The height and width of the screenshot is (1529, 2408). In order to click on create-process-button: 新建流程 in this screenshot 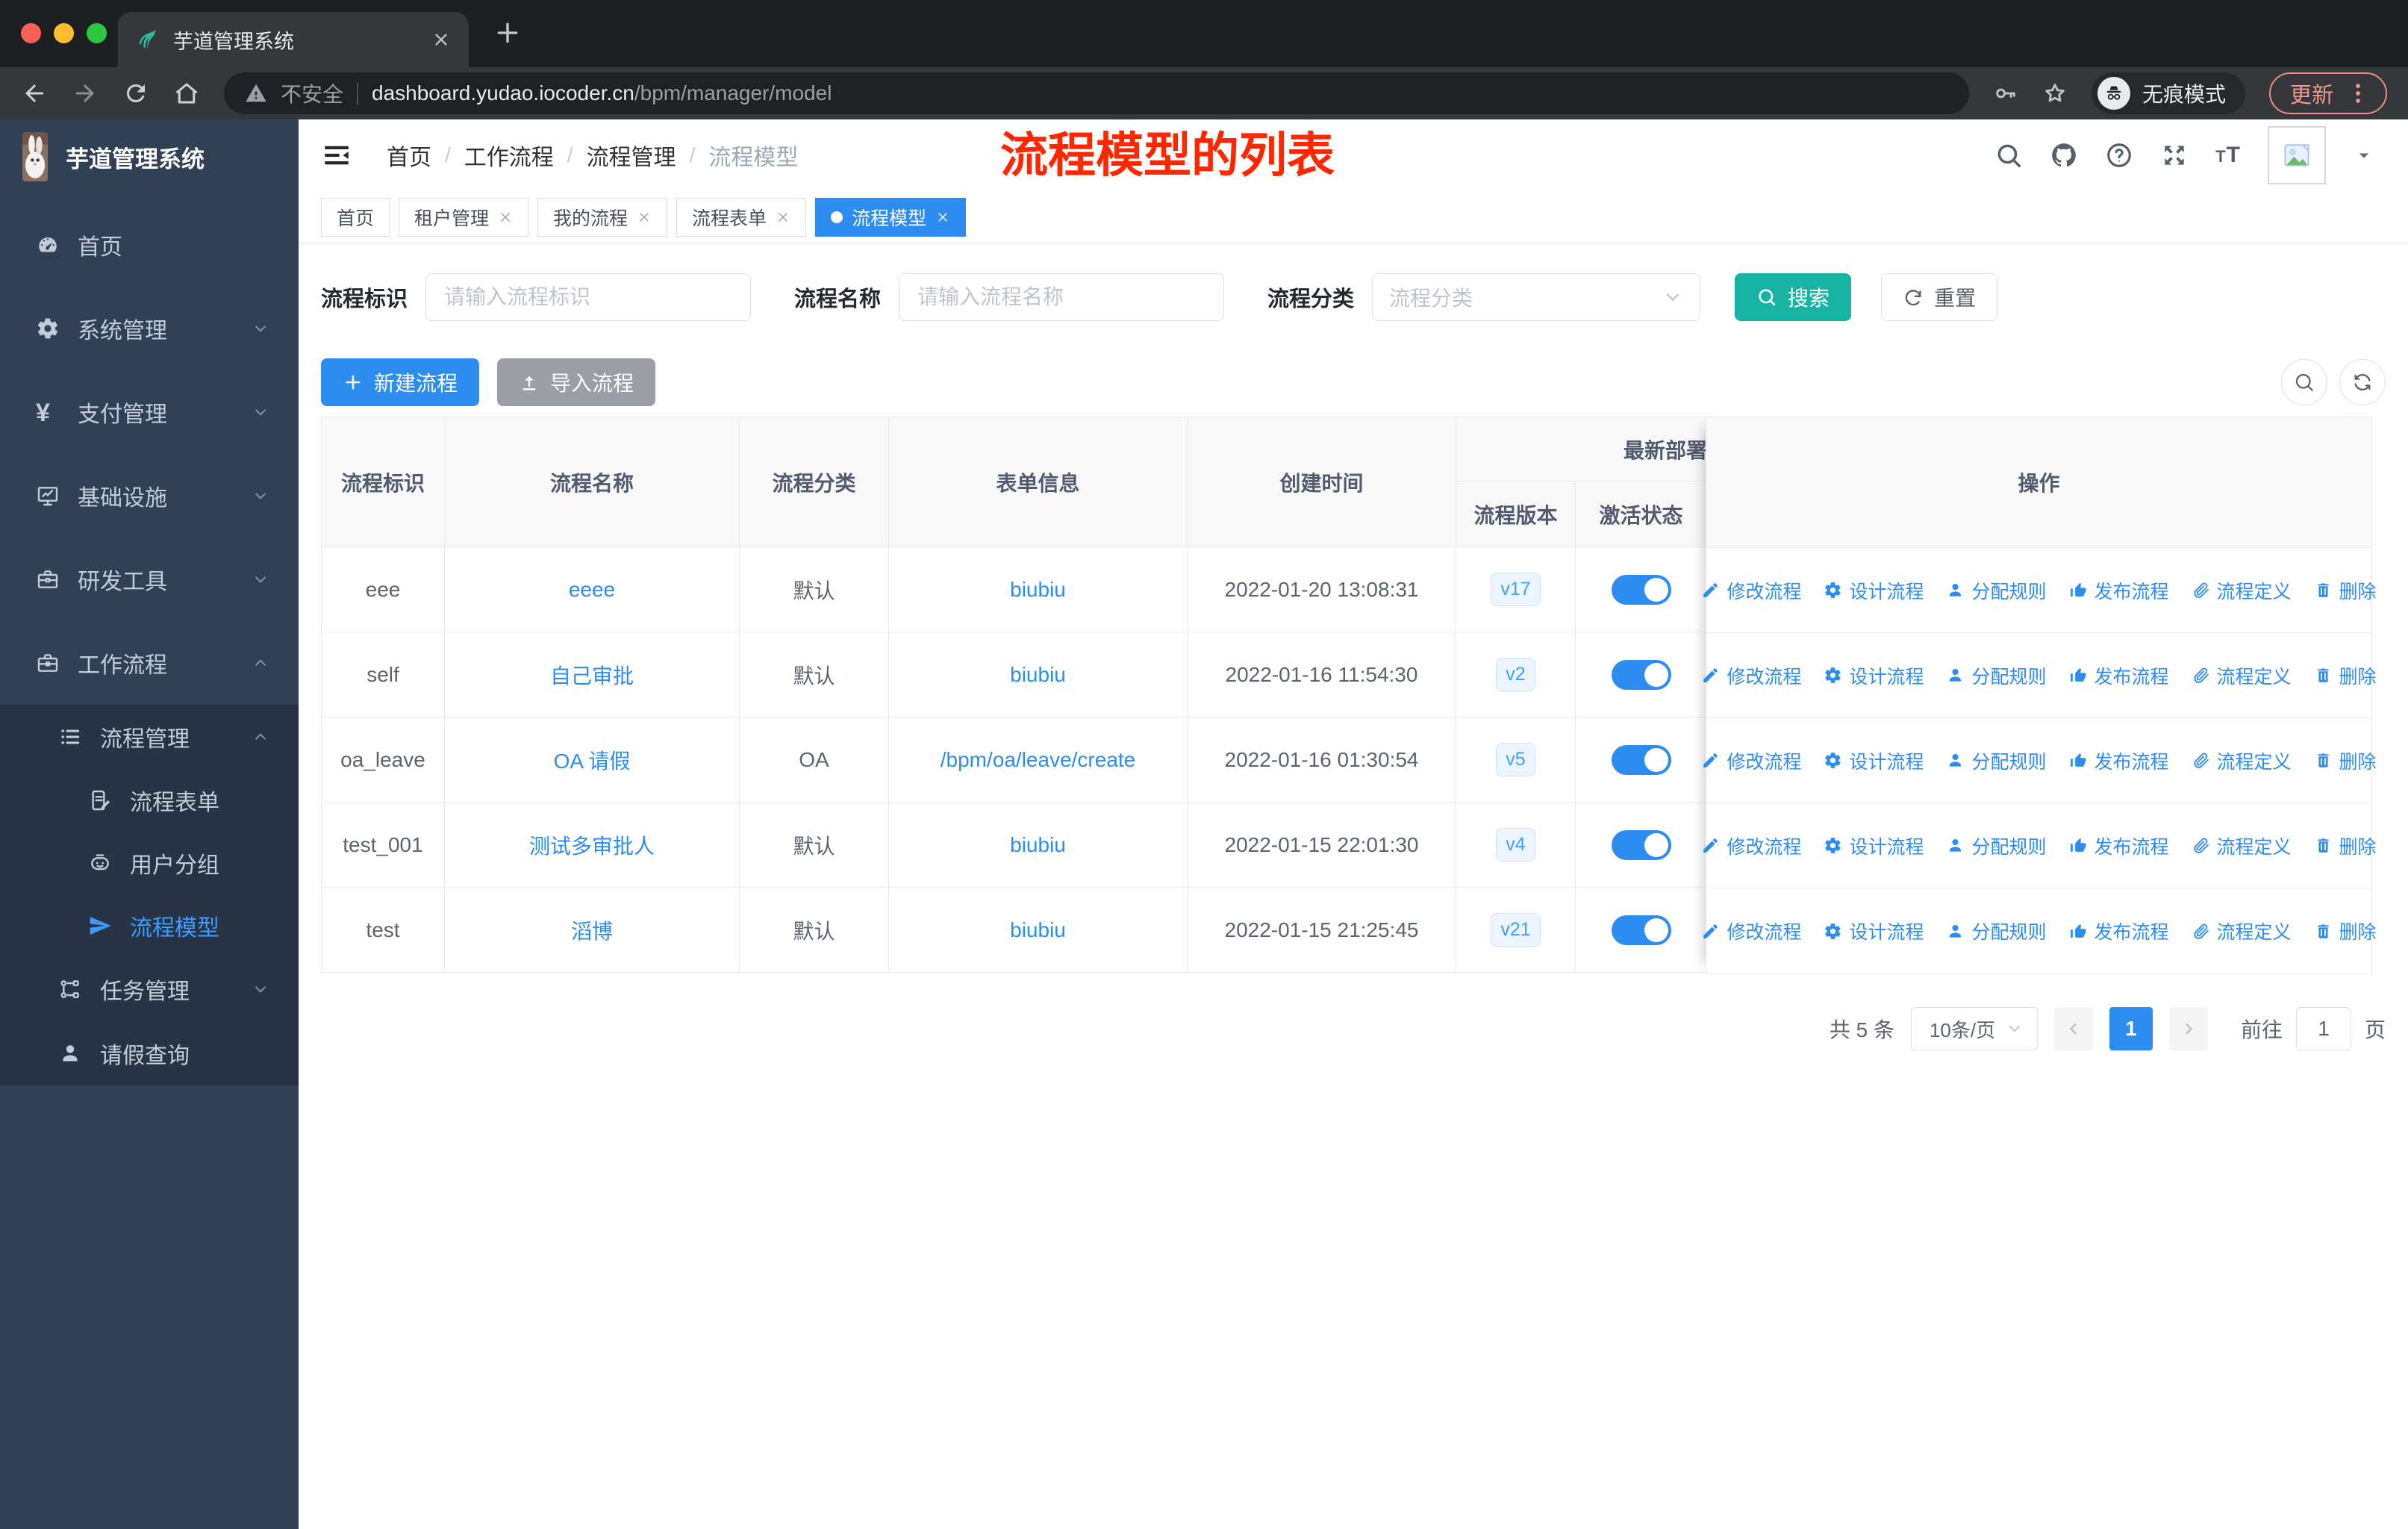, I will do `click(400, 382)`.